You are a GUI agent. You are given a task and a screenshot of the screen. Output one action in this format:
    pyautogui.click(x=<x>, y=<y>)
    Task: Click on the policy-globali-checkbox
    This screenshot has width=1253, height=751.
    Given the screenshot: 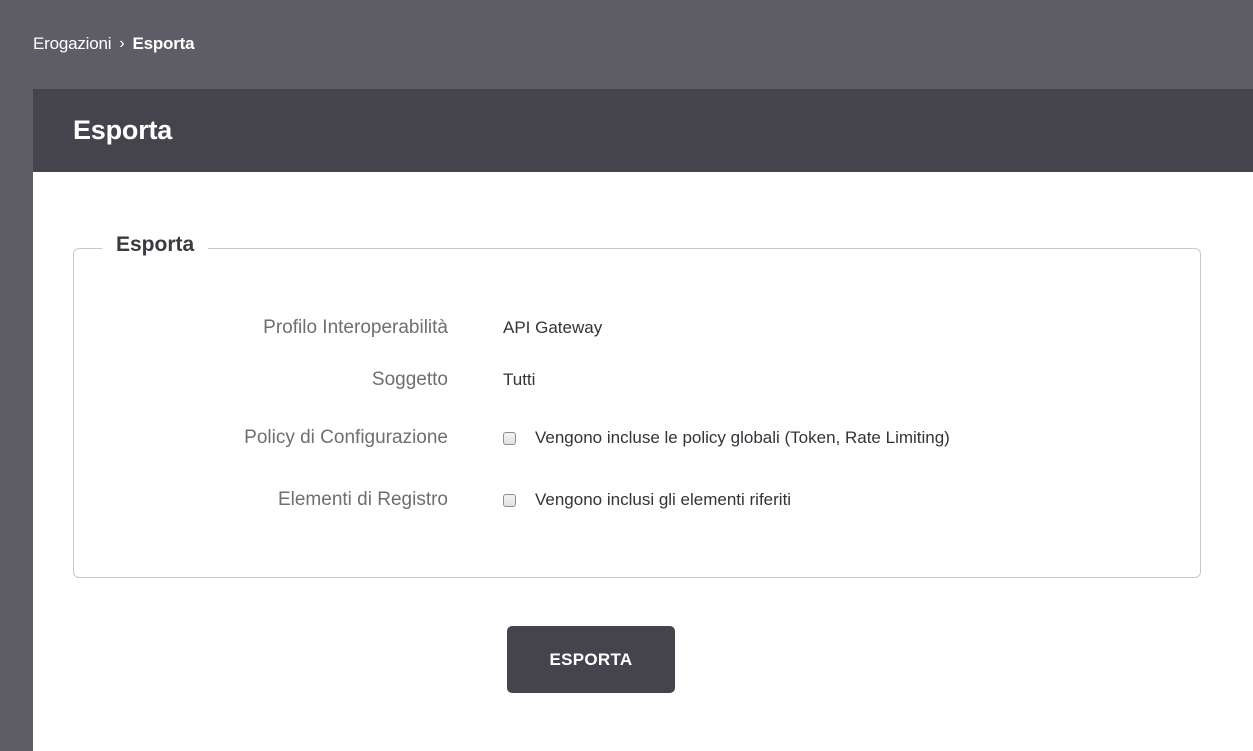 What is the action you would take?
    pyautogui.click(x=509, y=438)
    